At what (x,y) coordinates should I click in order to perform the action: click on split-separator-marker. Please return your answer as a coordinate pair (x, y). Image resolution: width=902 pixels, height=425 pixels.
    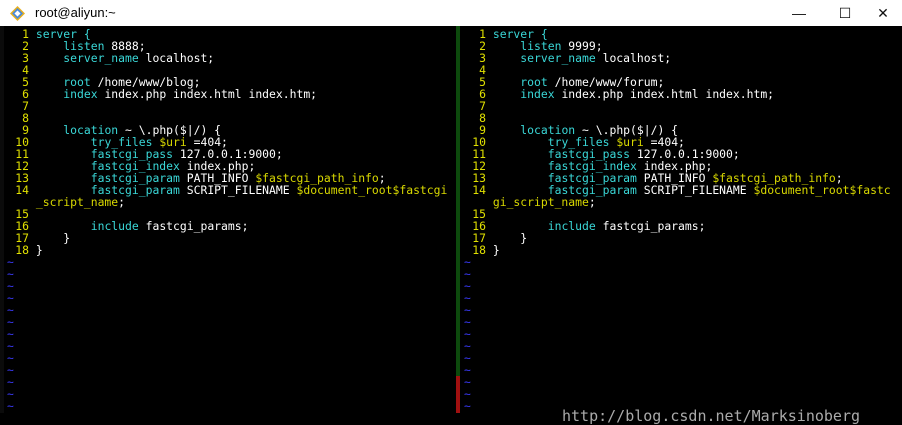
    Looking at the image, I should click on (458, 394).